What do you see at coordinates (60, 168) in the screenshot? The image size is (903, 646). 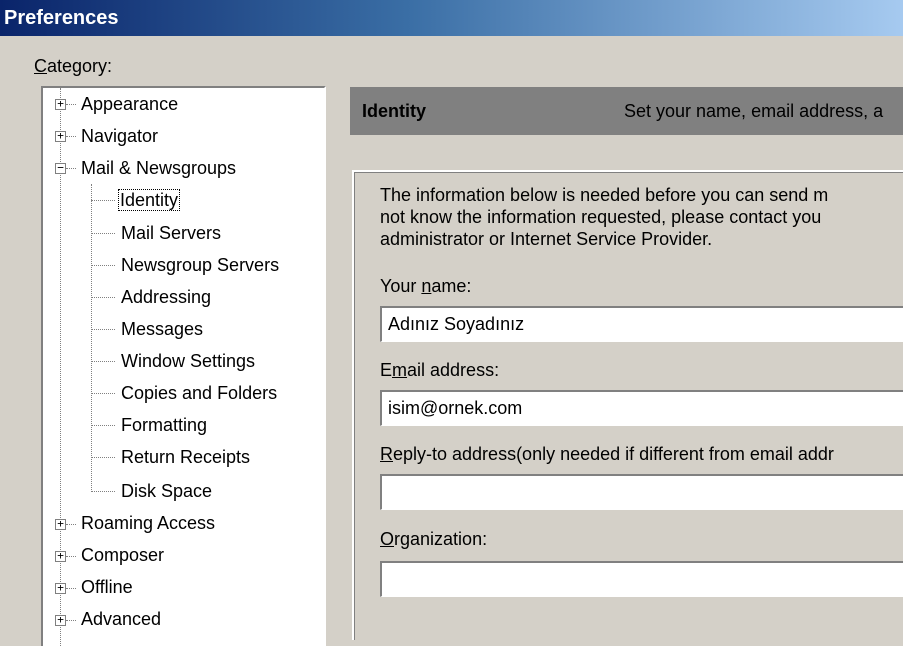 I see `collapse-mail-newsgroups-icon: −` at bounding box center [60, 168].